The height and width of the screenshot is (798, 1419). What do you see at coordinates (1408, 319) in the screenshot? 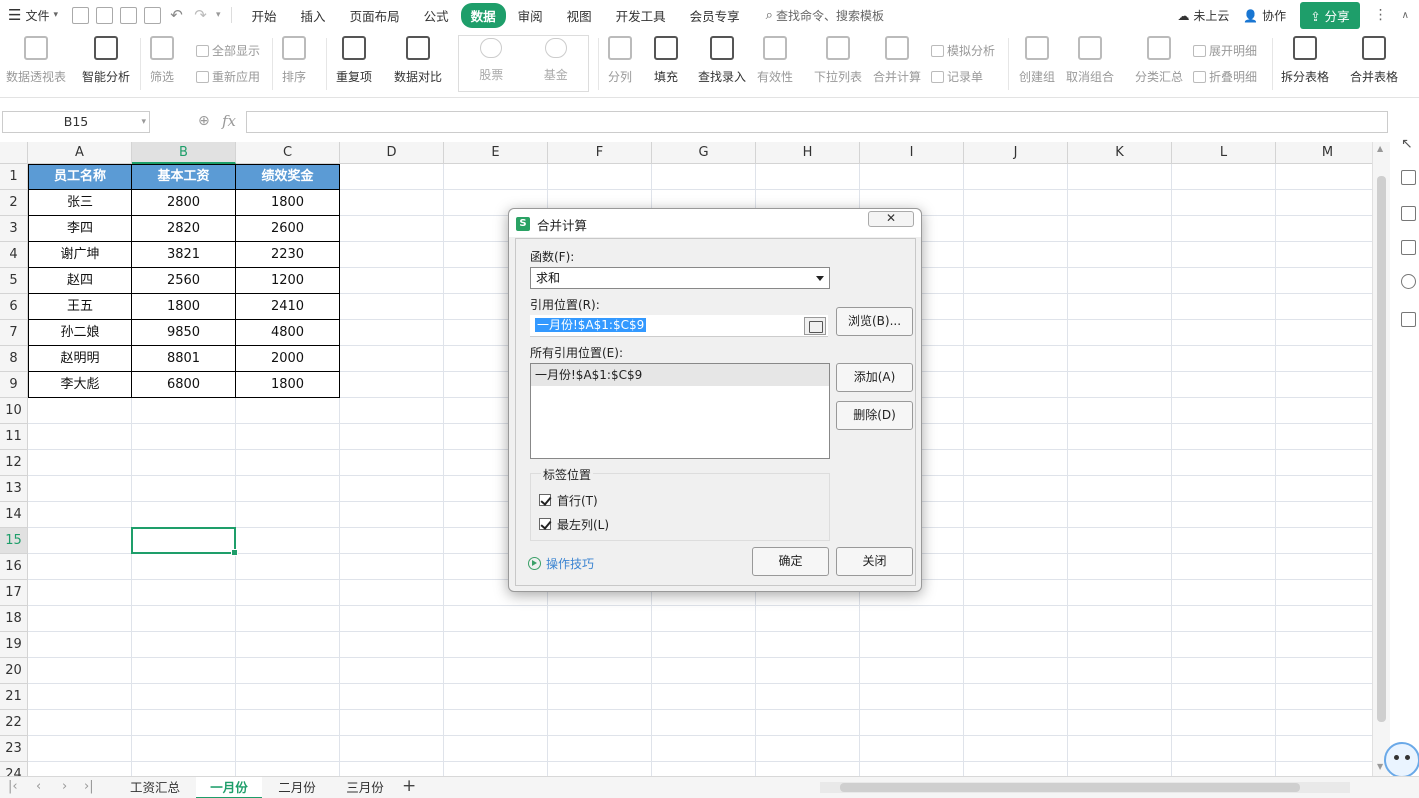
I see `book-icon` at bounding box center [1408, 319].